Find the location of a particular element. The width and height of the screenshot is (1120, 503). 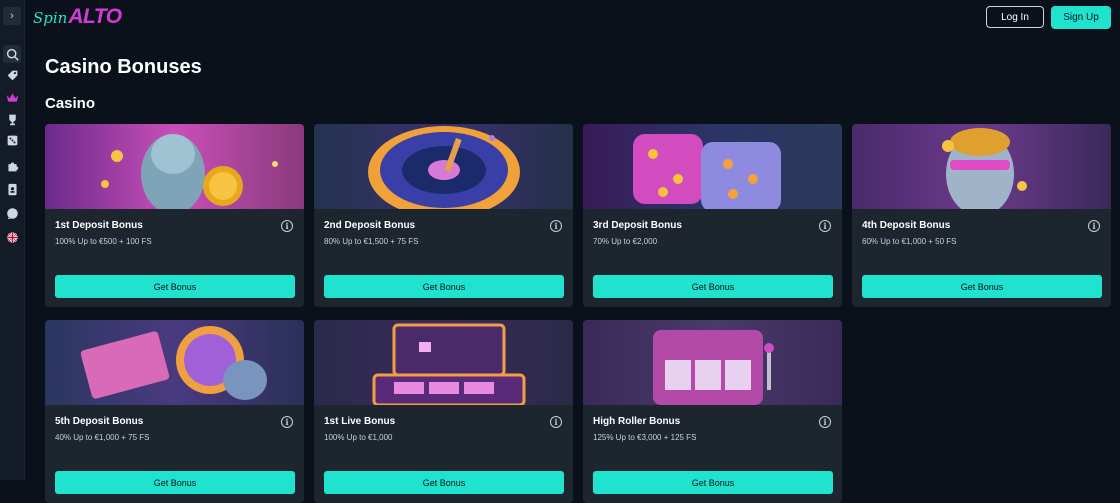

bonus-title: 5th Deposit Bonus is located at coordinates (99, 421).